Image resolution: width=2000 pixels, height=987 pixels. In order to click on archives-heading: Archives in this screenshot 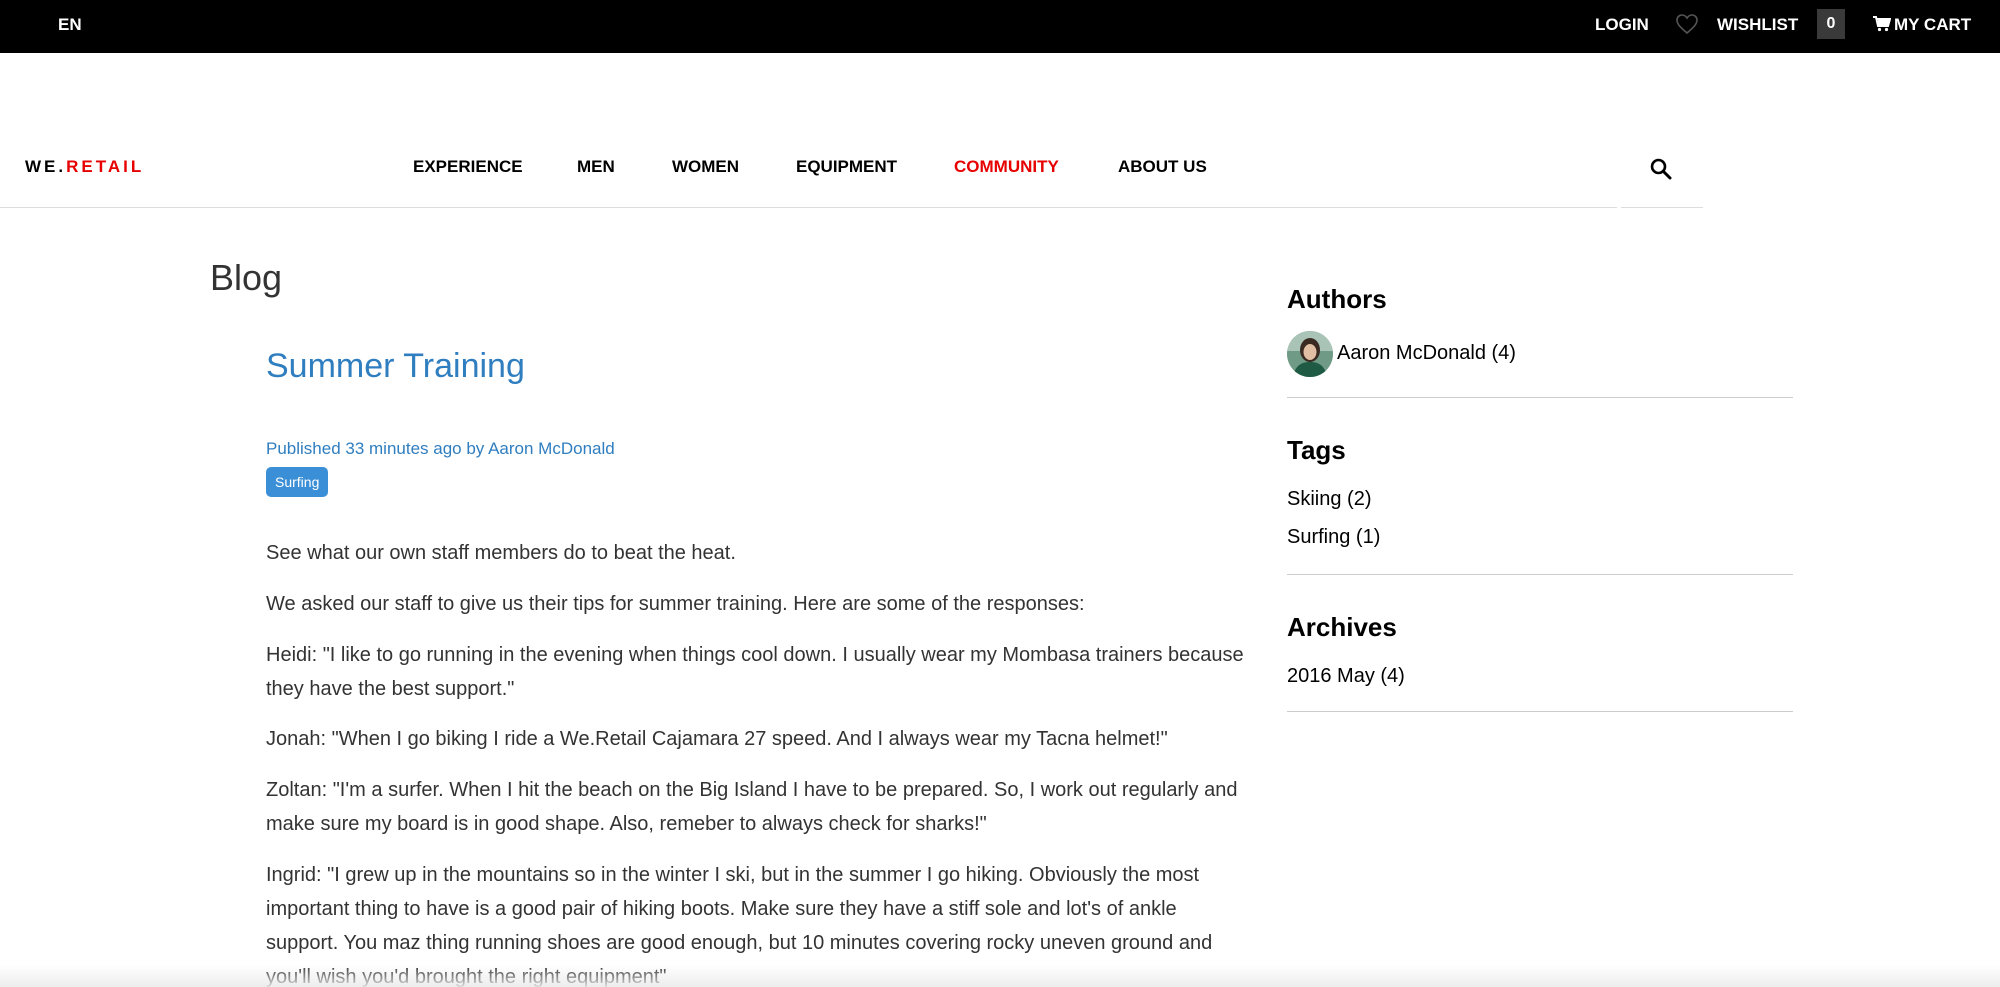, I will do `click(1342, 627)`.